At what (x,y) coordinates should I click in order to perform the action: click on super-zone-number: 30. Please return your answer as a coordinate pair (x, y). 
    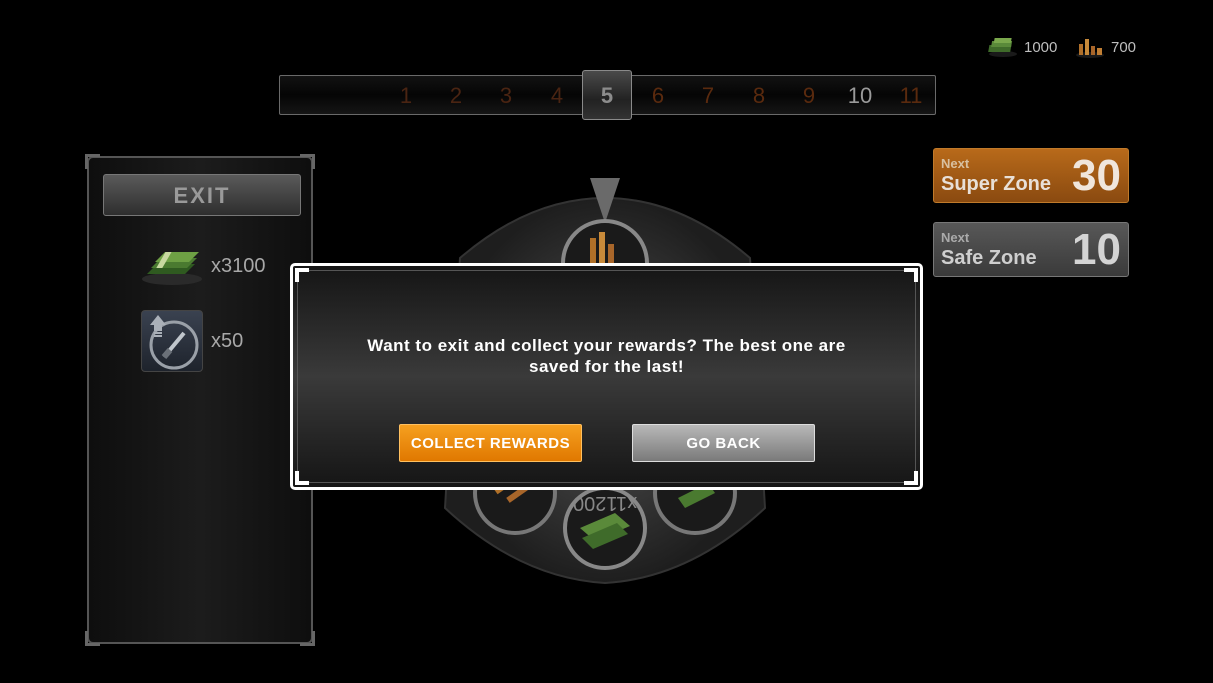
    Looking at the image, I should click on (1096, 175).